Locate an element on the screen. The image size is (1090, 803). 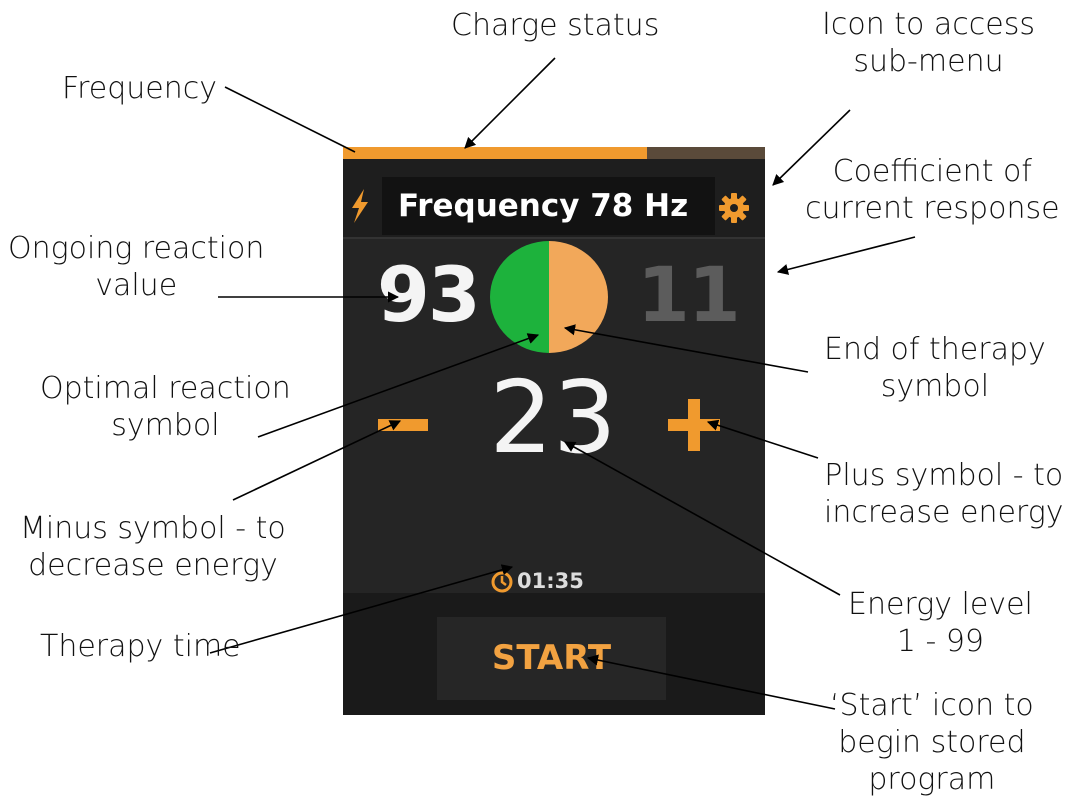
start-button: START is located at coordinates (551, 658).